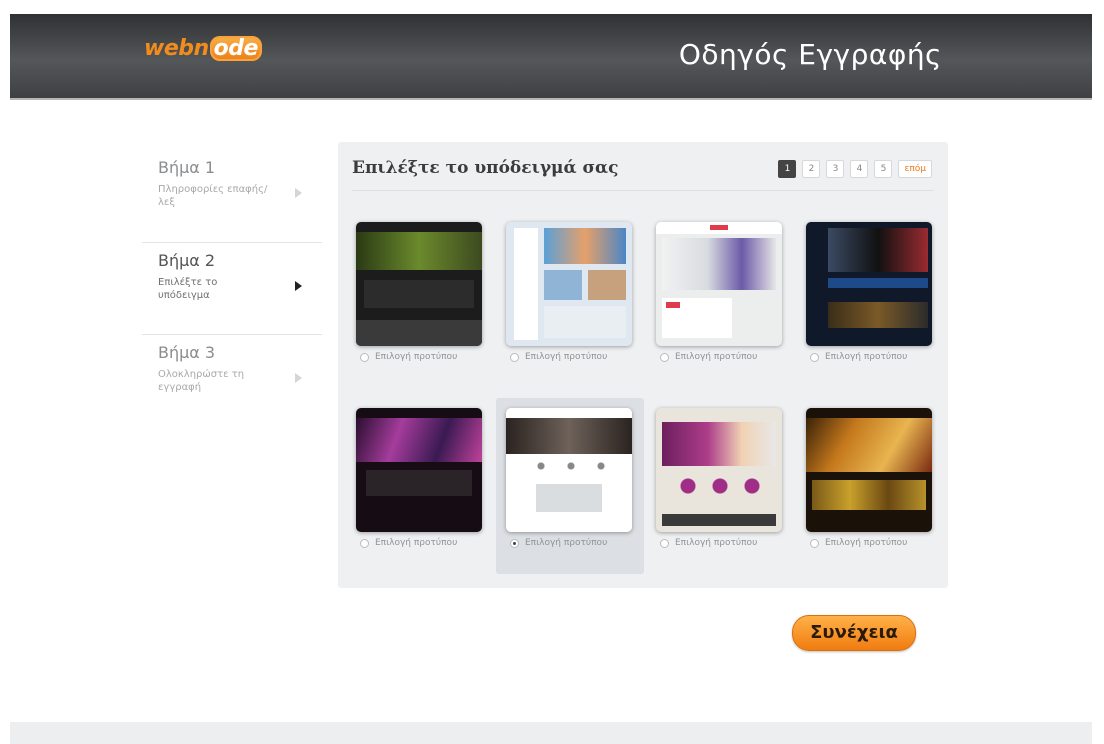  I want to click on template-card-4: Επιλογή προτύπου, so click(870, 300).